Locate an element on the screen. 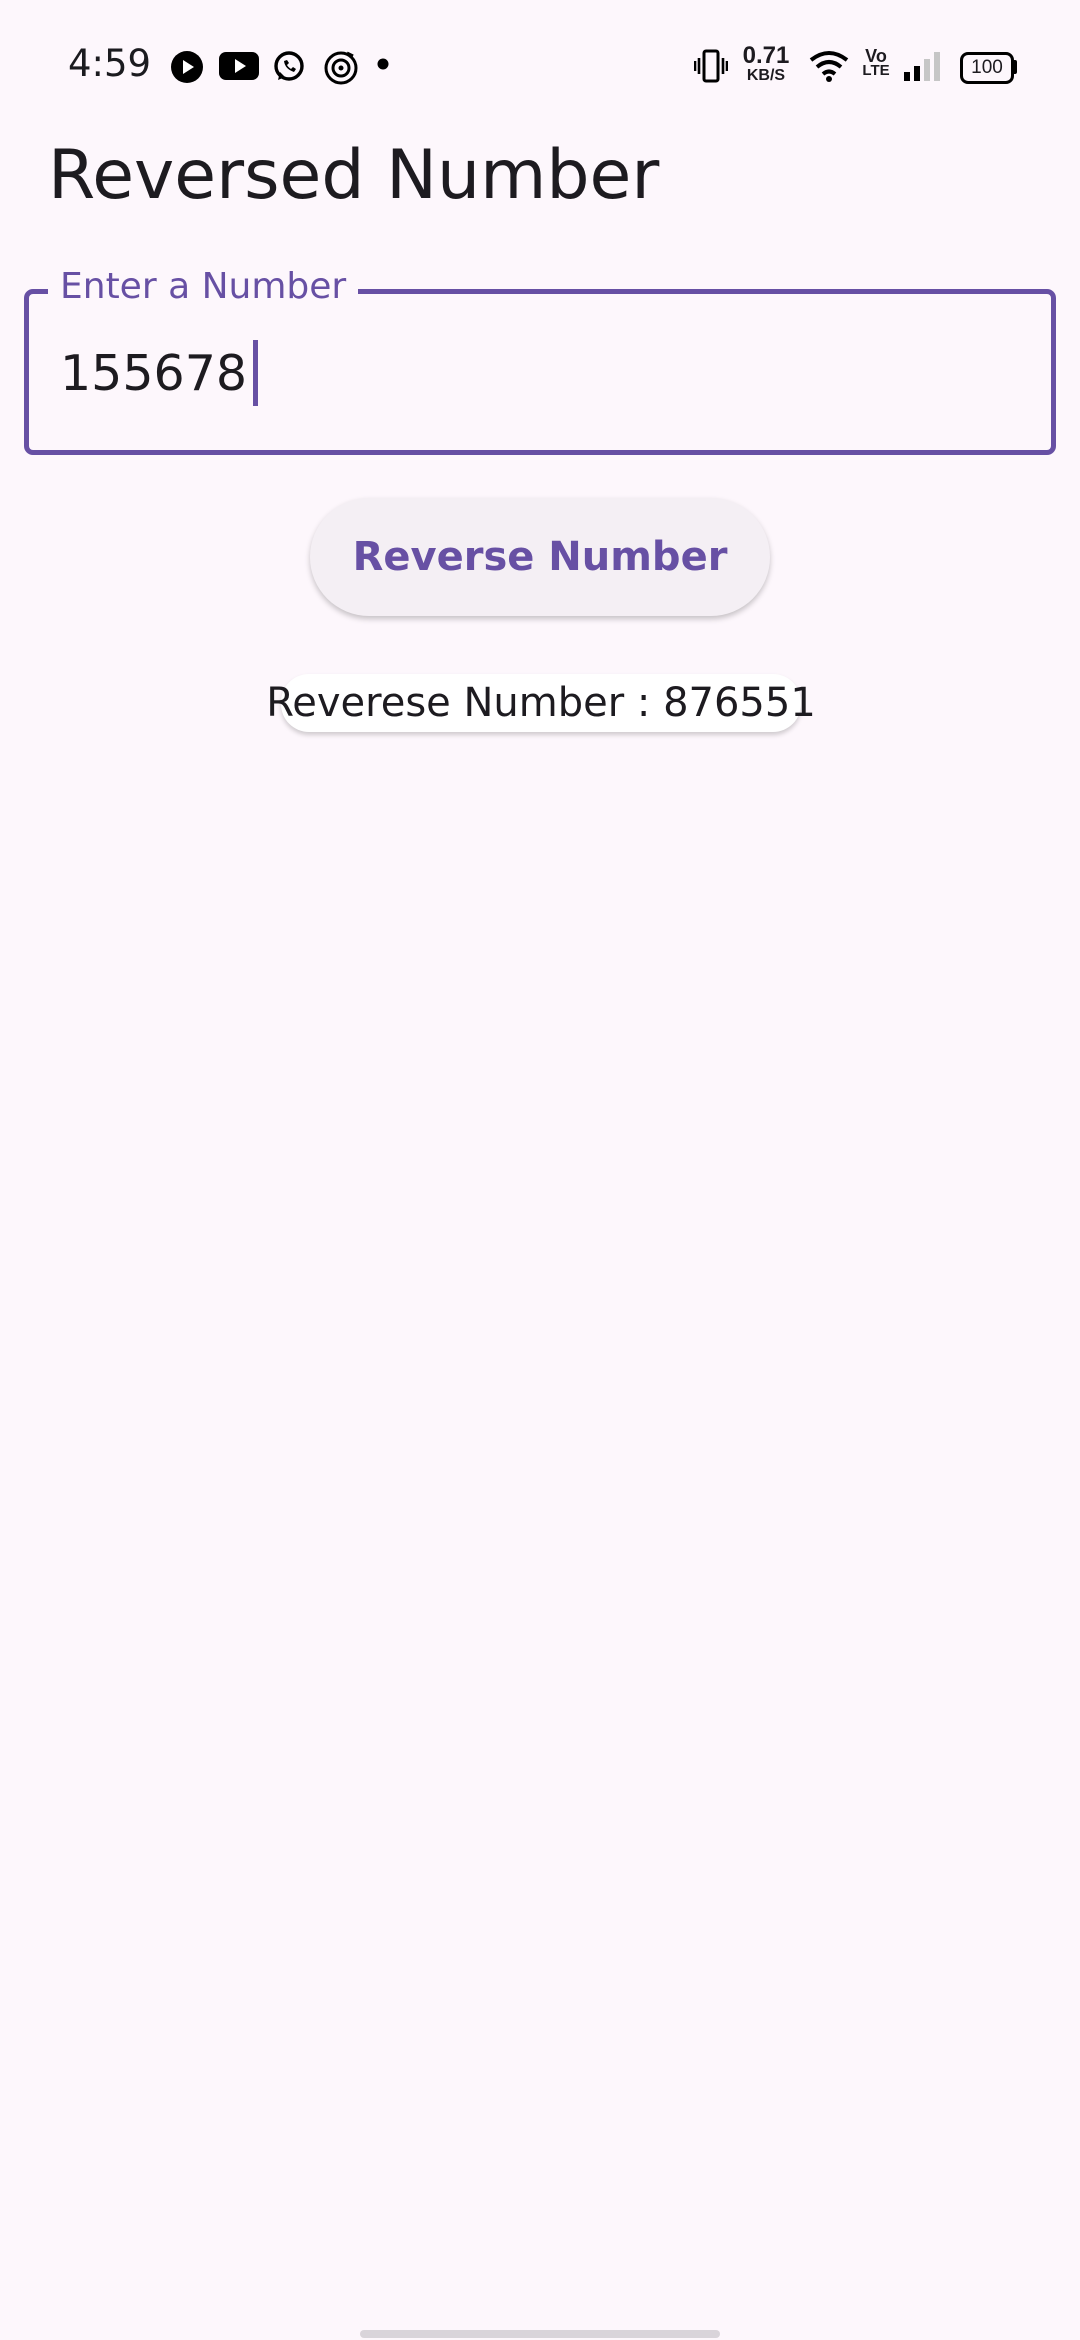 This screenshot has height=2340, width=1080. page-title: Reversed Number is located at coordinates (354, 175).